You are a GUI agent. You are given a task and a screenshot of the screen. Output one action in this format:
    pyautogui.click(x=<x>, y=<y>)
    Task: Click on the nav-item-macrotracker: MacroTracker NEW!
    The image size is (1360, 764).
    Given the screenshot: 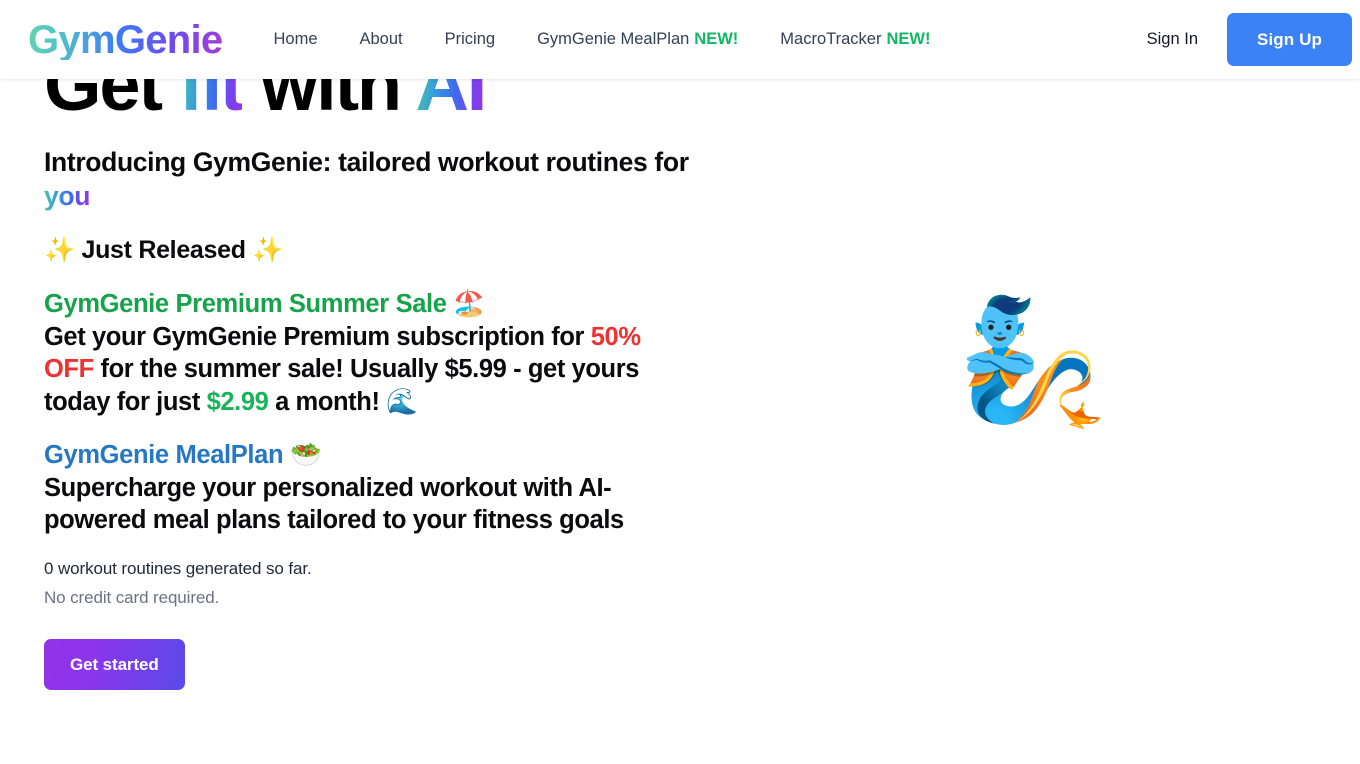 What is the action you would take?
    pyautogui.click(x=855, y=39)
    